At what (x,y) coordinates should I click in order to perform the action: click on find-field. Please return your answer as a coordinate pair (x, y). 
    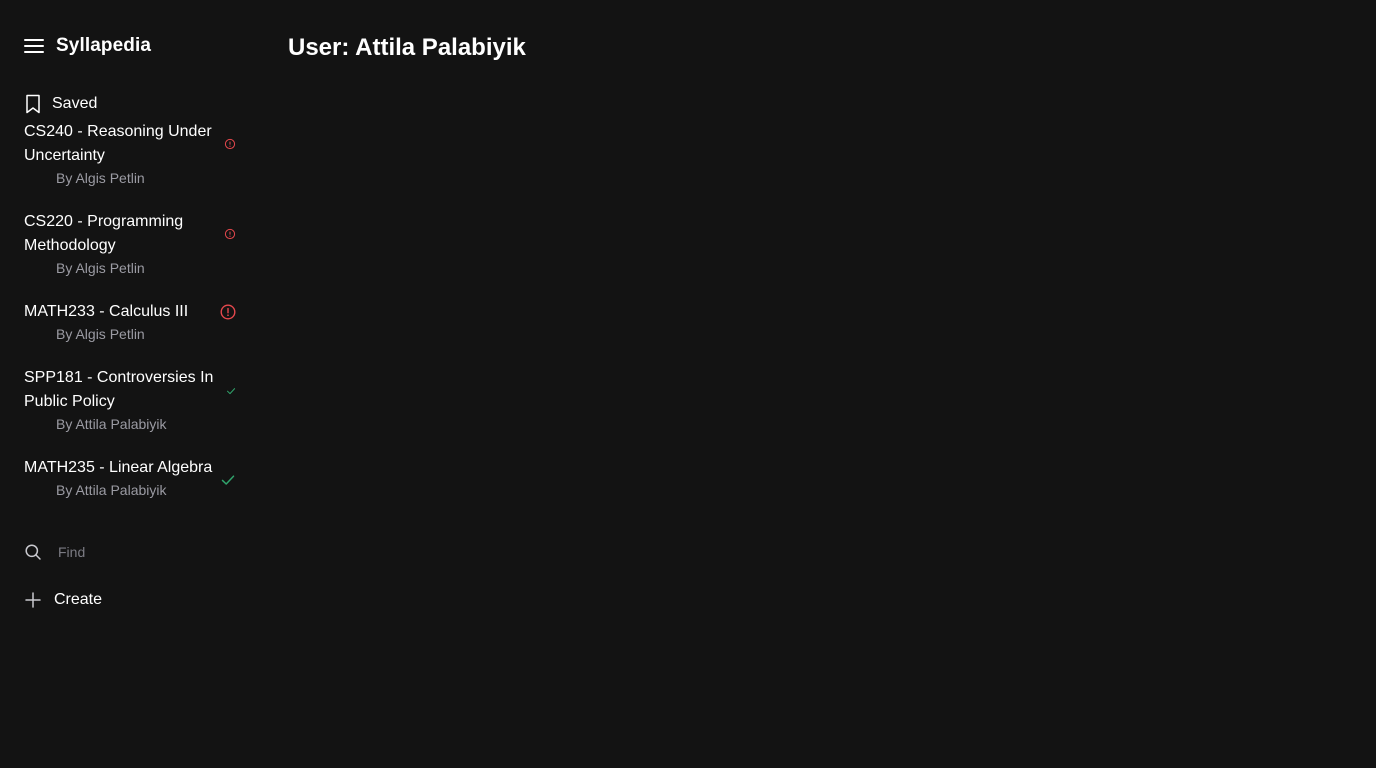
    Looking at the image, I should click on (130, 552).